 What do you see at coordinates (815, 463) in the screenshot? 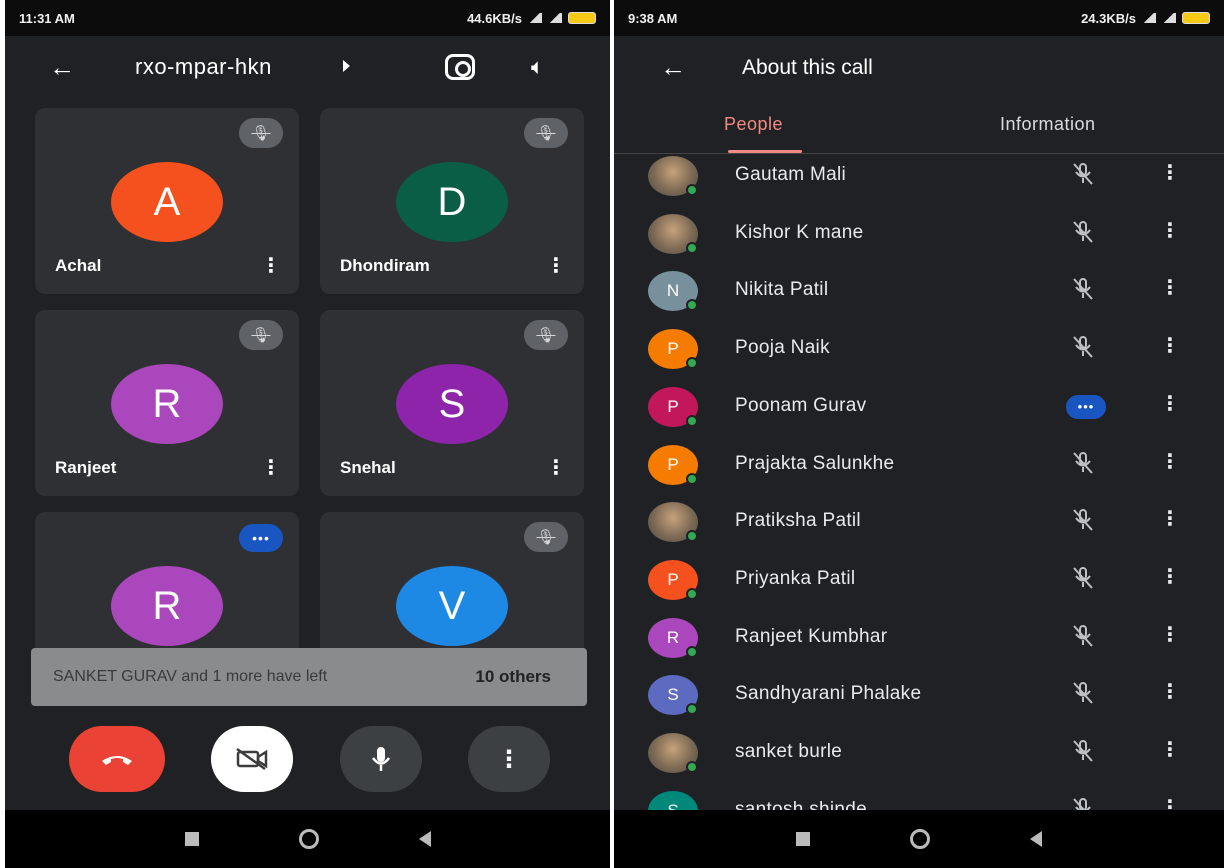
I see `person-name: Prajakta Salunkhe` at bounding box center [815, 463].